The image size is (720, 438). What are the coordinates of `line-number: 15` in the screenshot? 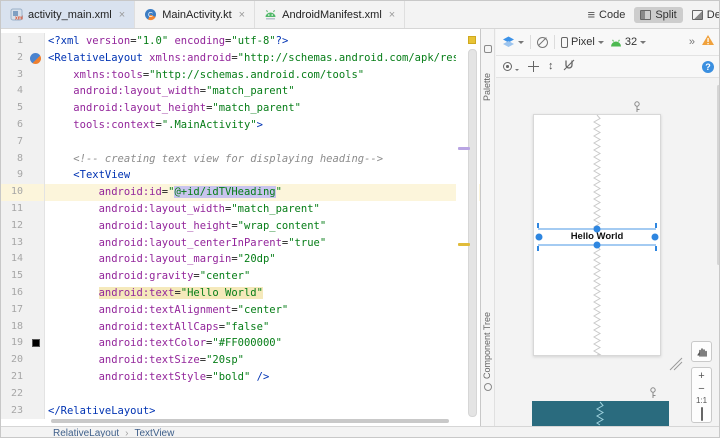 It's located at (14, 276).